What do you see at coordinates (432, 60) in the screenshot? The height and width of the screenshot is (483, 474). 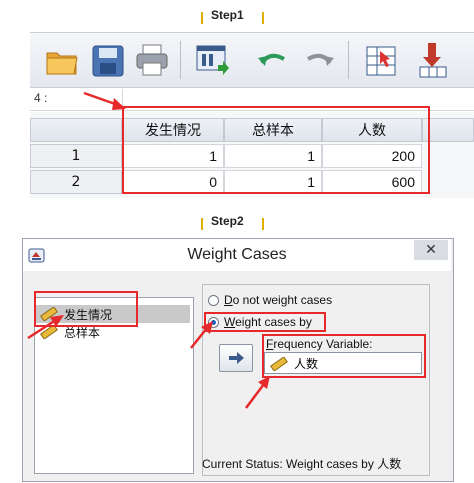 I see `insert-icon` at bounding box center [432, 60].